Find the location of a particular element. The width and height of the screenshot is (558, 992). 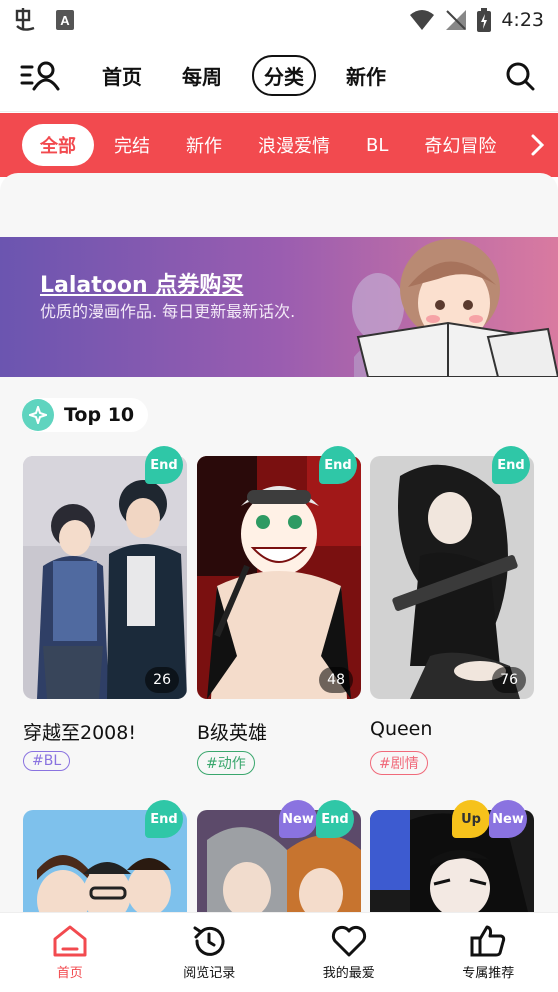

bottom-nav-favorites: 我的最爱 is located at coordinates (349, 952).